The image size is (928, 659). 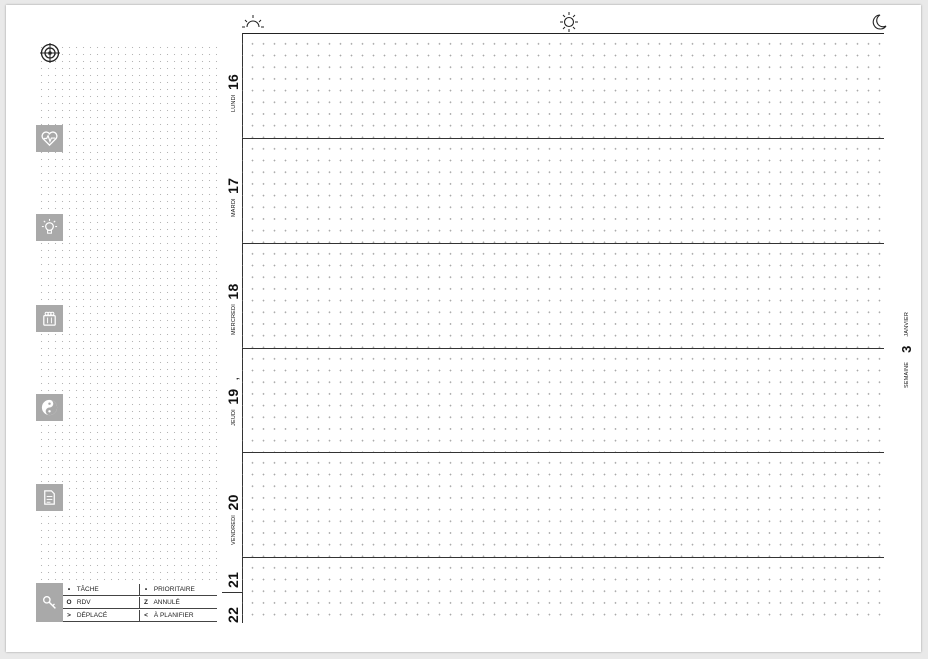 I want to click on legend-item-priority: • PRIORITAIRE, so click(x=178, y=590).